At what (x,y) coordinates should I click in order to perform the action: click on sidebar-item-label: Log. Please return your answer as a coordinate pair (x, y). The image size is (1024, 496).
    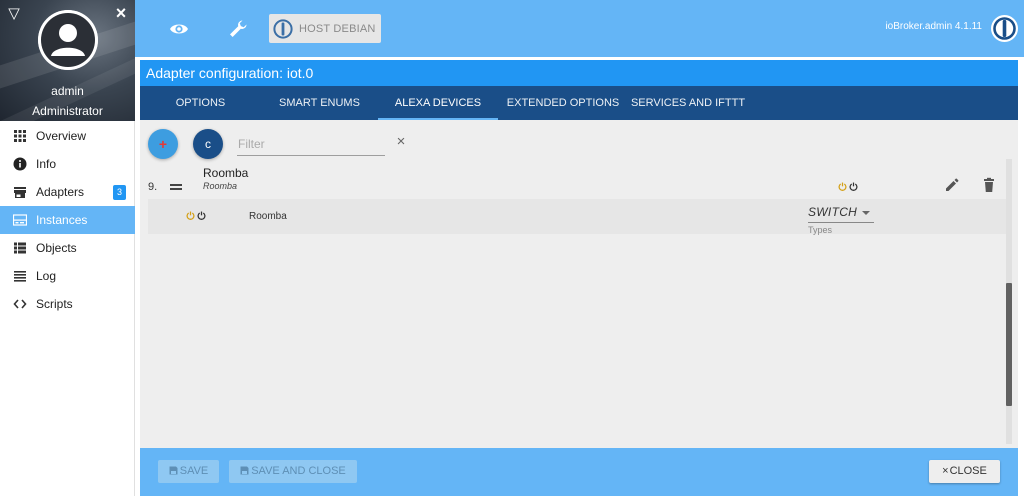
    Looking at the image, I should click on (46, 276).